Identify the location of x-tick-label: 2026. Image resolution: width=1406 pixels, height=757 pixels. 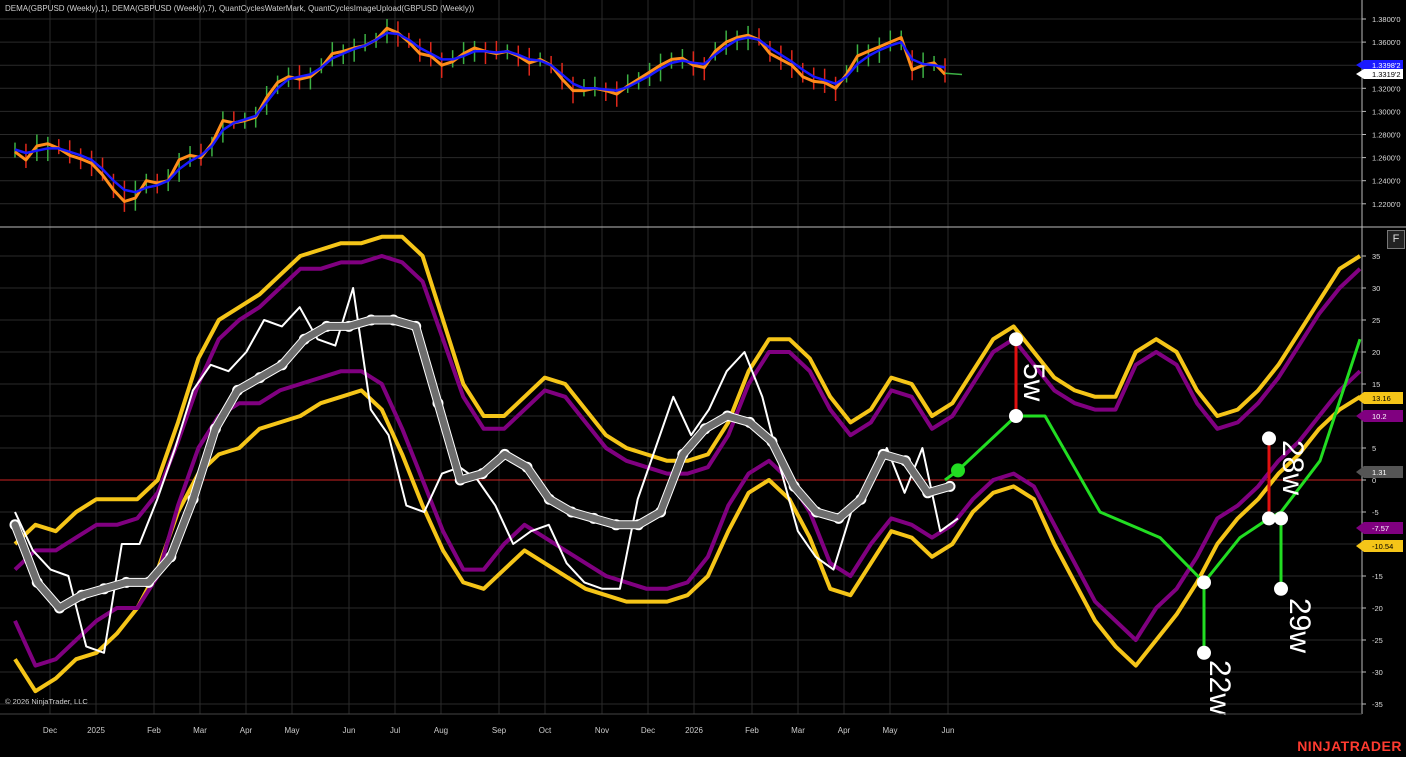
(694, 730).